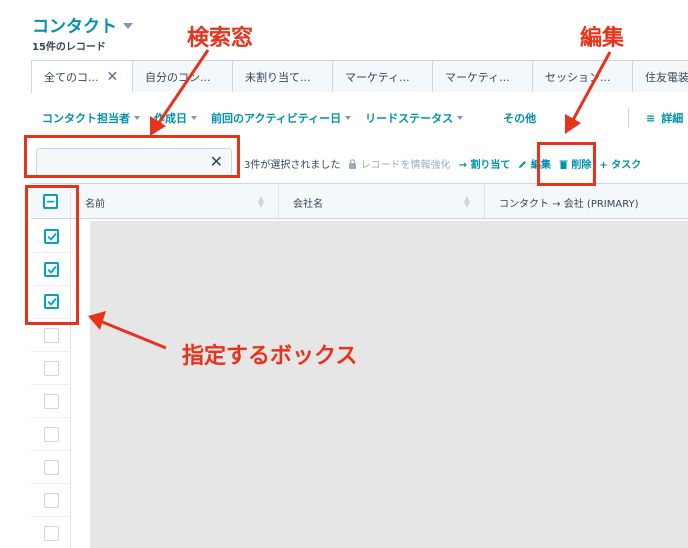 This screenshot has width=688, height=548. Describe the element at coordinates (133, 334) in the screenshot. I see `arrow-to-boxes` at that location.